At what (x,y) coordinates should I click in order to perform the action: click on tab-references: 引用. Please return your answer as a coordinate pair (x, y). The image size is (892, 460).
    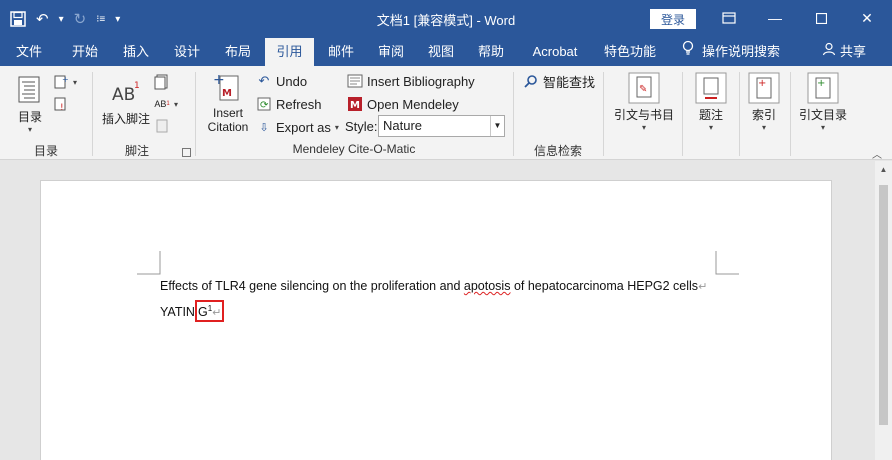
    Looking at the image, I should click on (289, 52).